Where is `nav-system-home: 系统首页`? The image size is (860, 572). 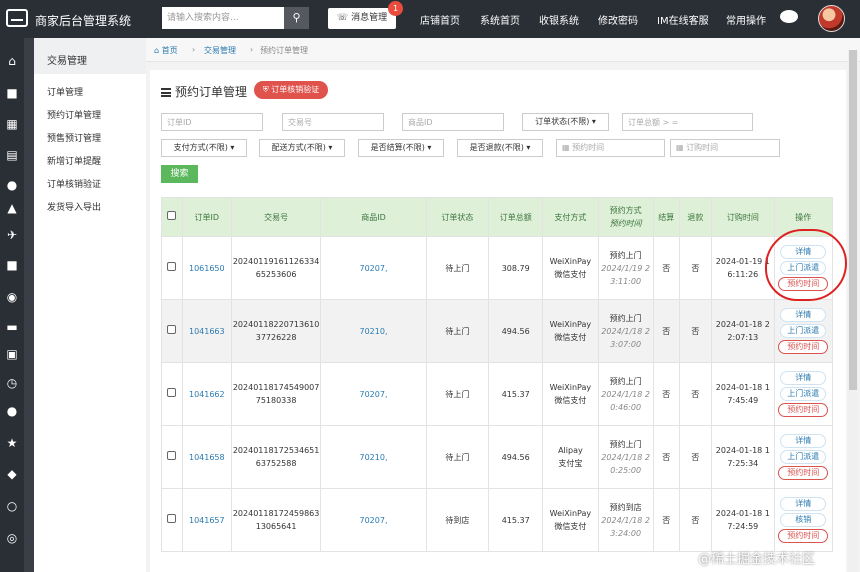
nav-system-home: 系统首页 is located at coordinates (500, 19).